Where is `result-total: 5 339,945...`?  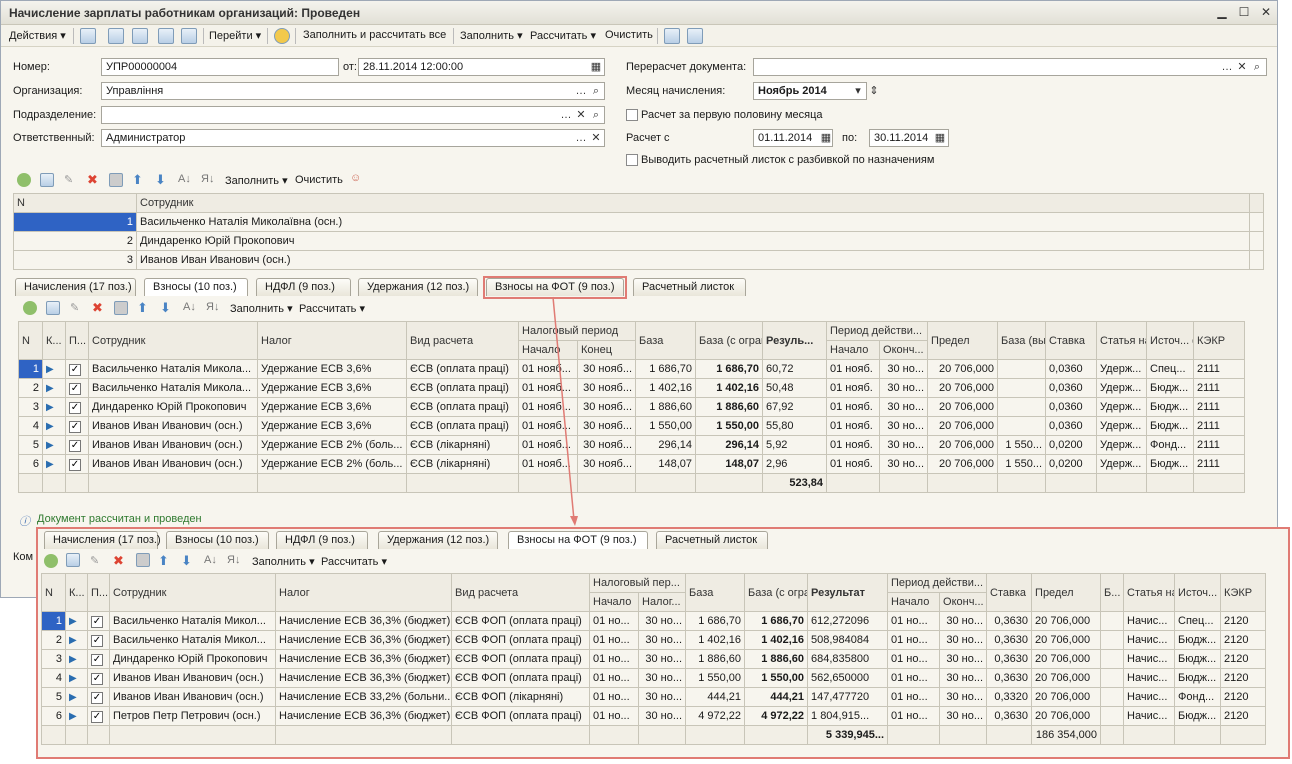
result-total: 5 339,945... is located at coordinates (848, 735).